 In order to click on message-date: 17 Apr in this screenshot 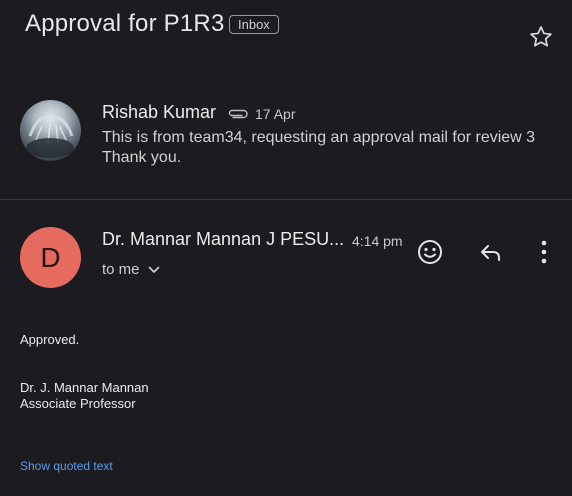, I will do `click(275, 114)`.